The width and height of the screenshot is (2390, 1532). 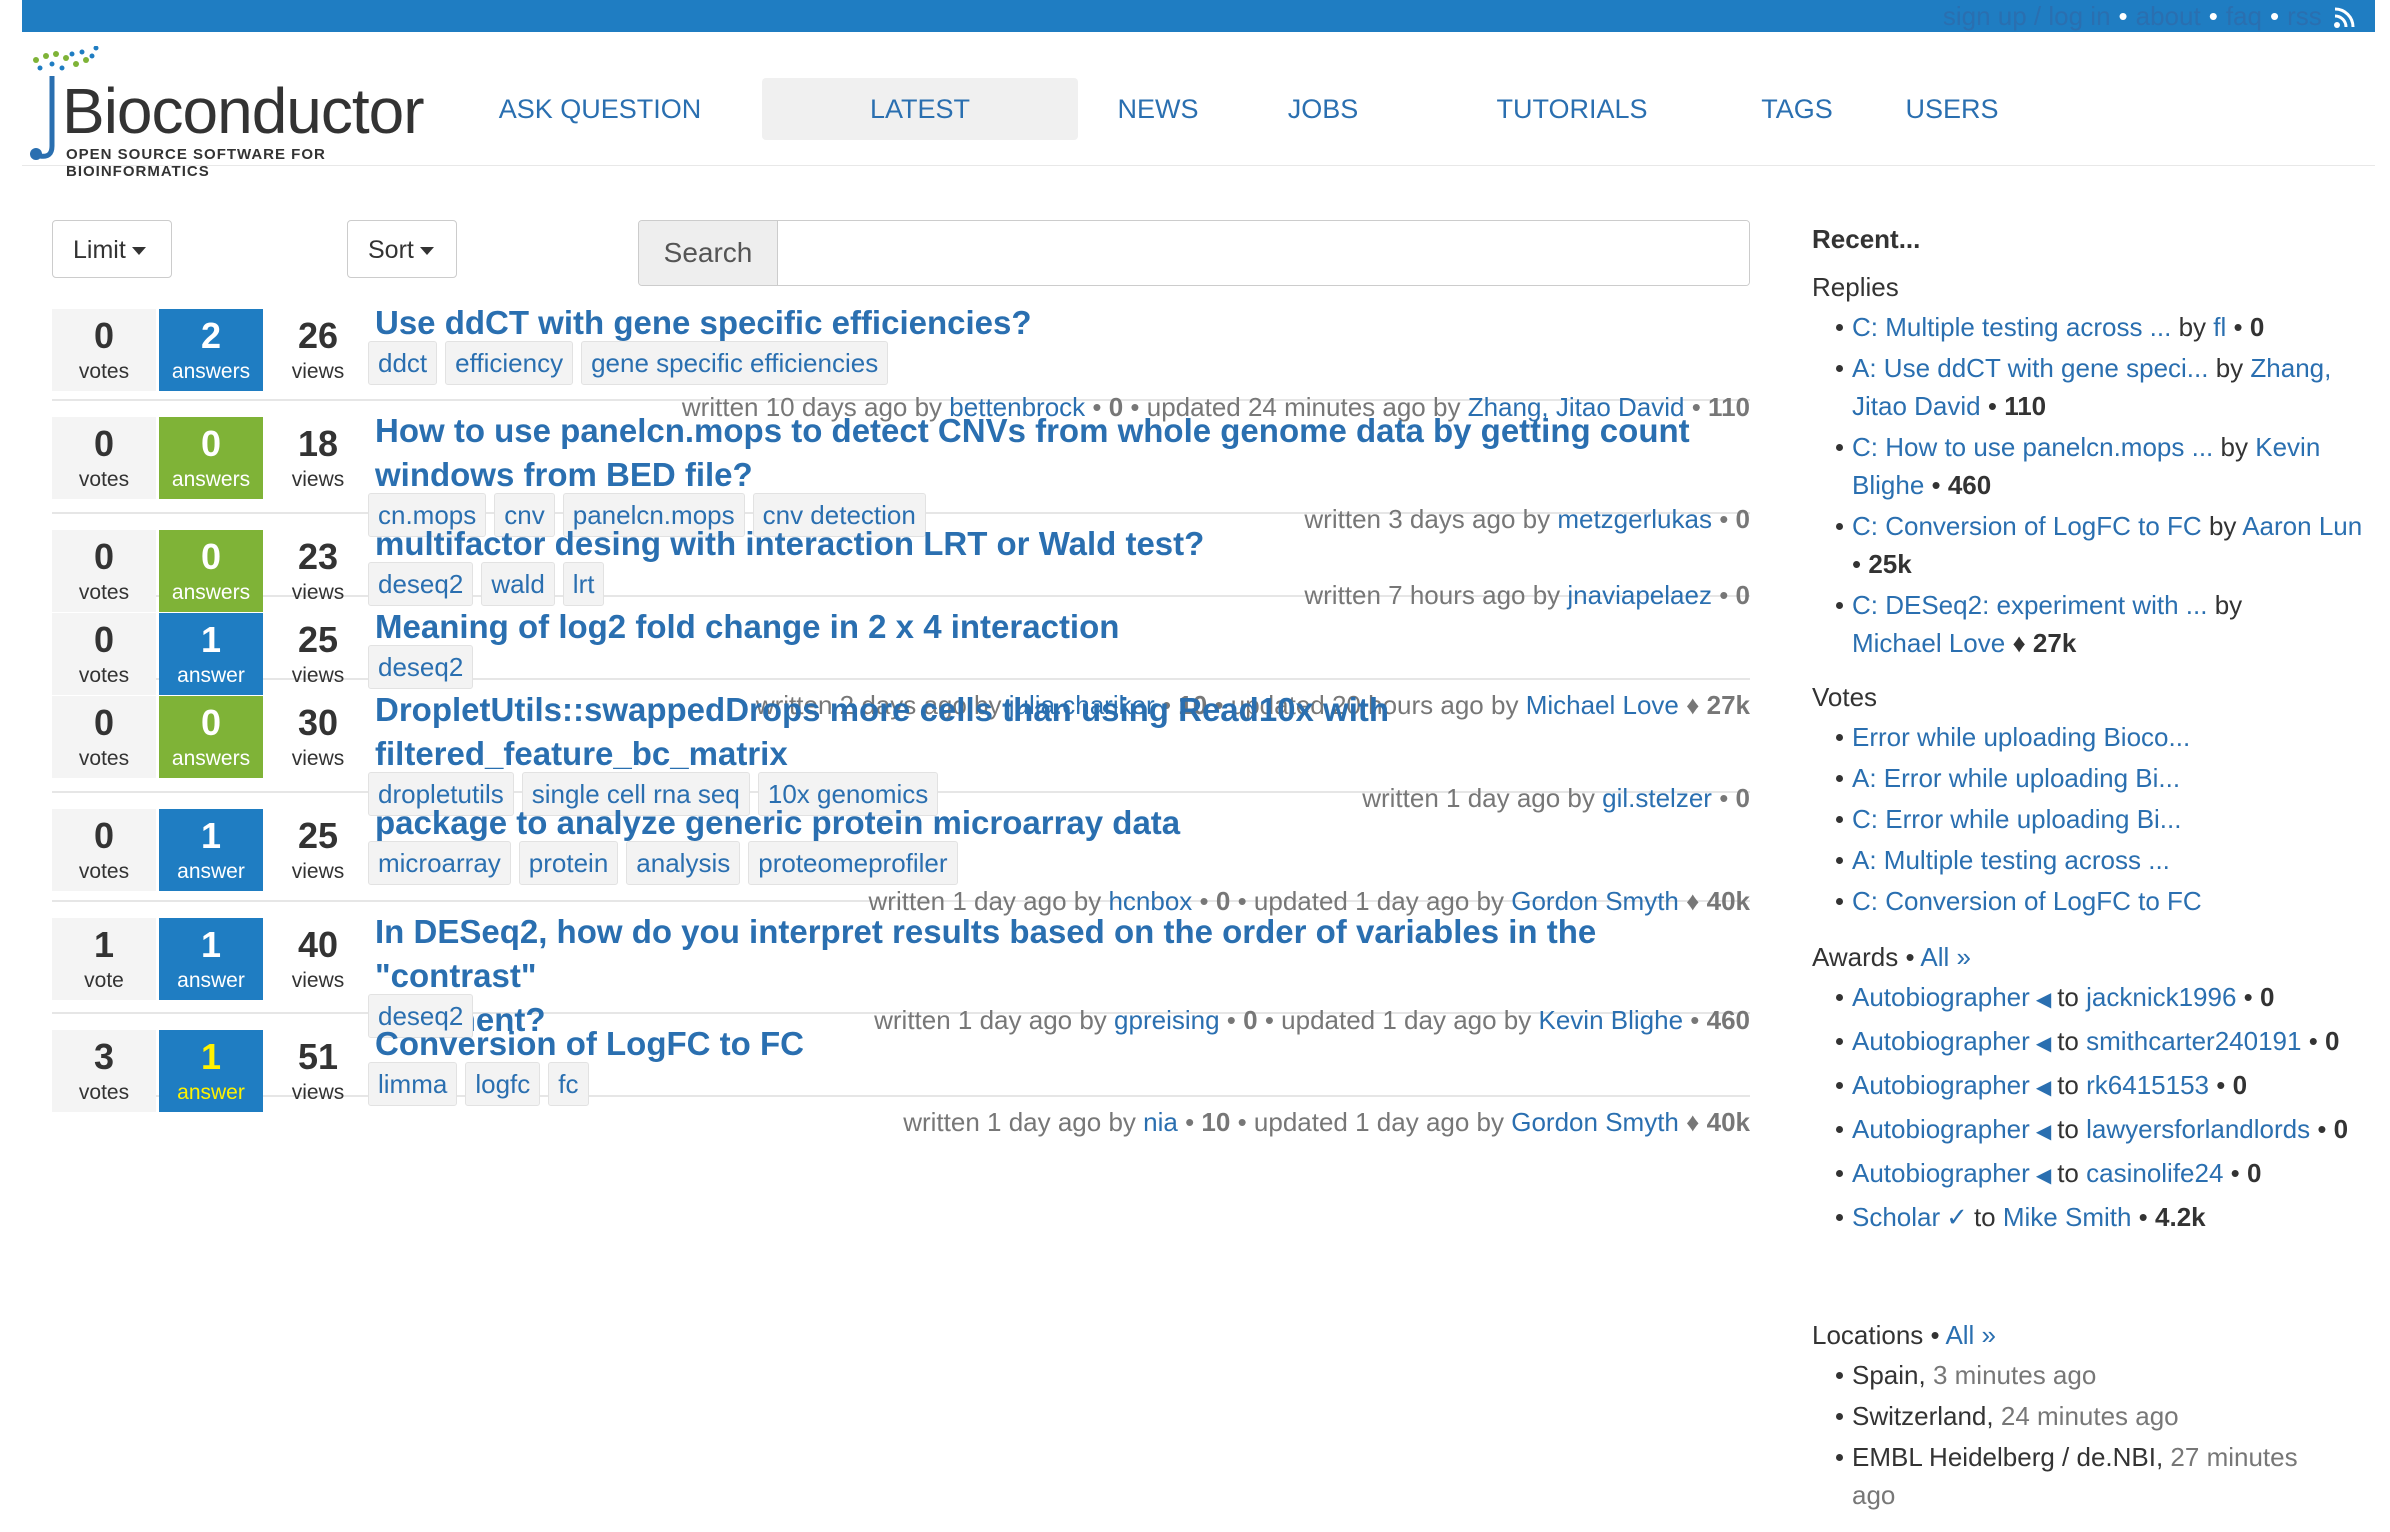 What do you see at coordinates (211, 371) in the screenshot?
I see `answer-label: answers` at bounding box center [211, 371].